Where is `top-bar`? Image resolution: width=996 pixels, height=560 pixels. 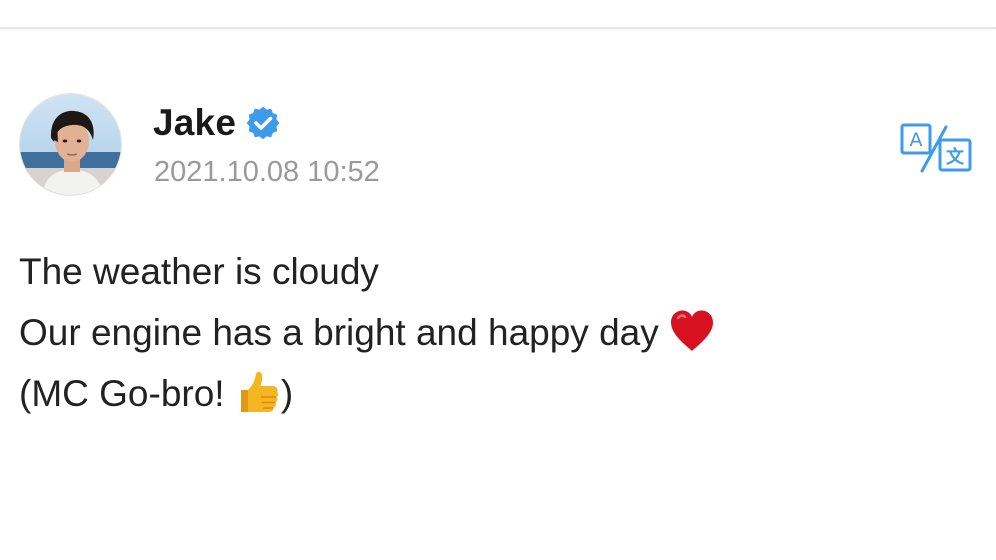 top-bar is located at coordinates (498, 14).